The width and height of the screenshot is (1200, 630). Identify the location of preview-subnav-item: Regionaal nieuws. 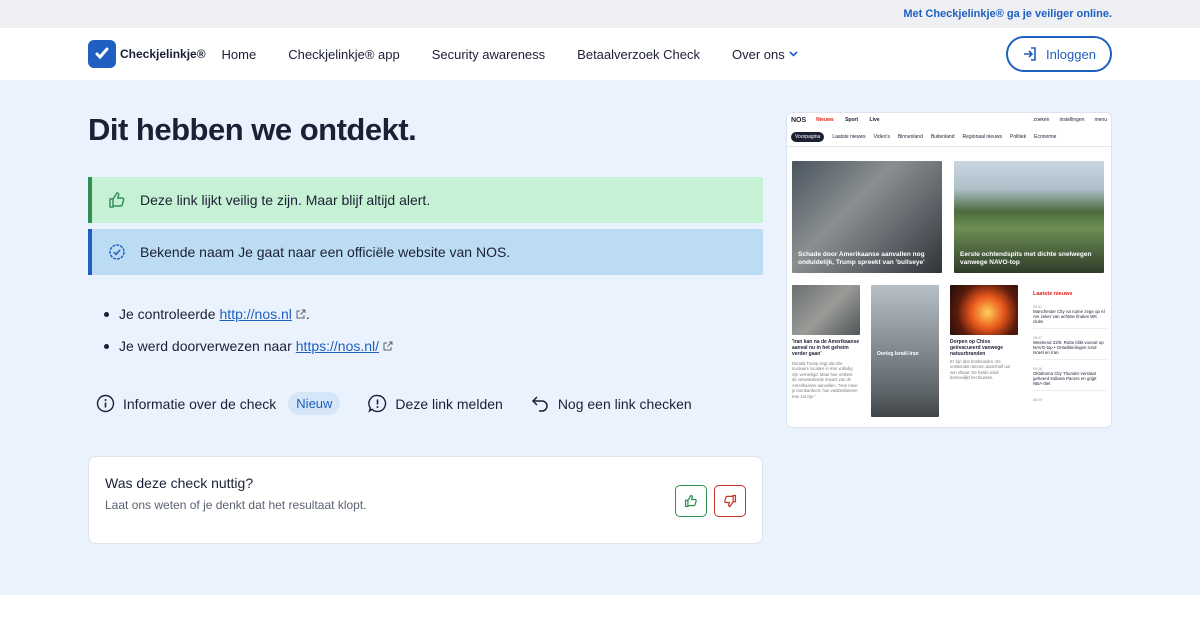
(982, 136).